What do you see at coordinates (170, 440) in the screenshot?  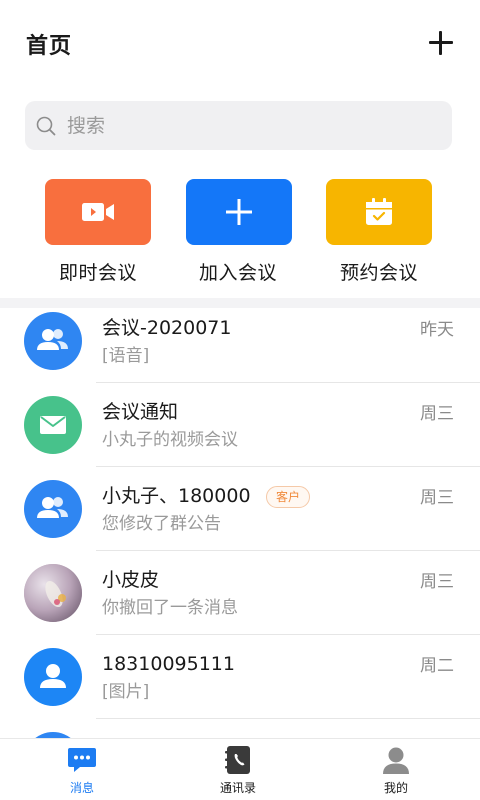 I see `conversation-preview: 小丸子的视频会议` at bounding box center [170, 440].